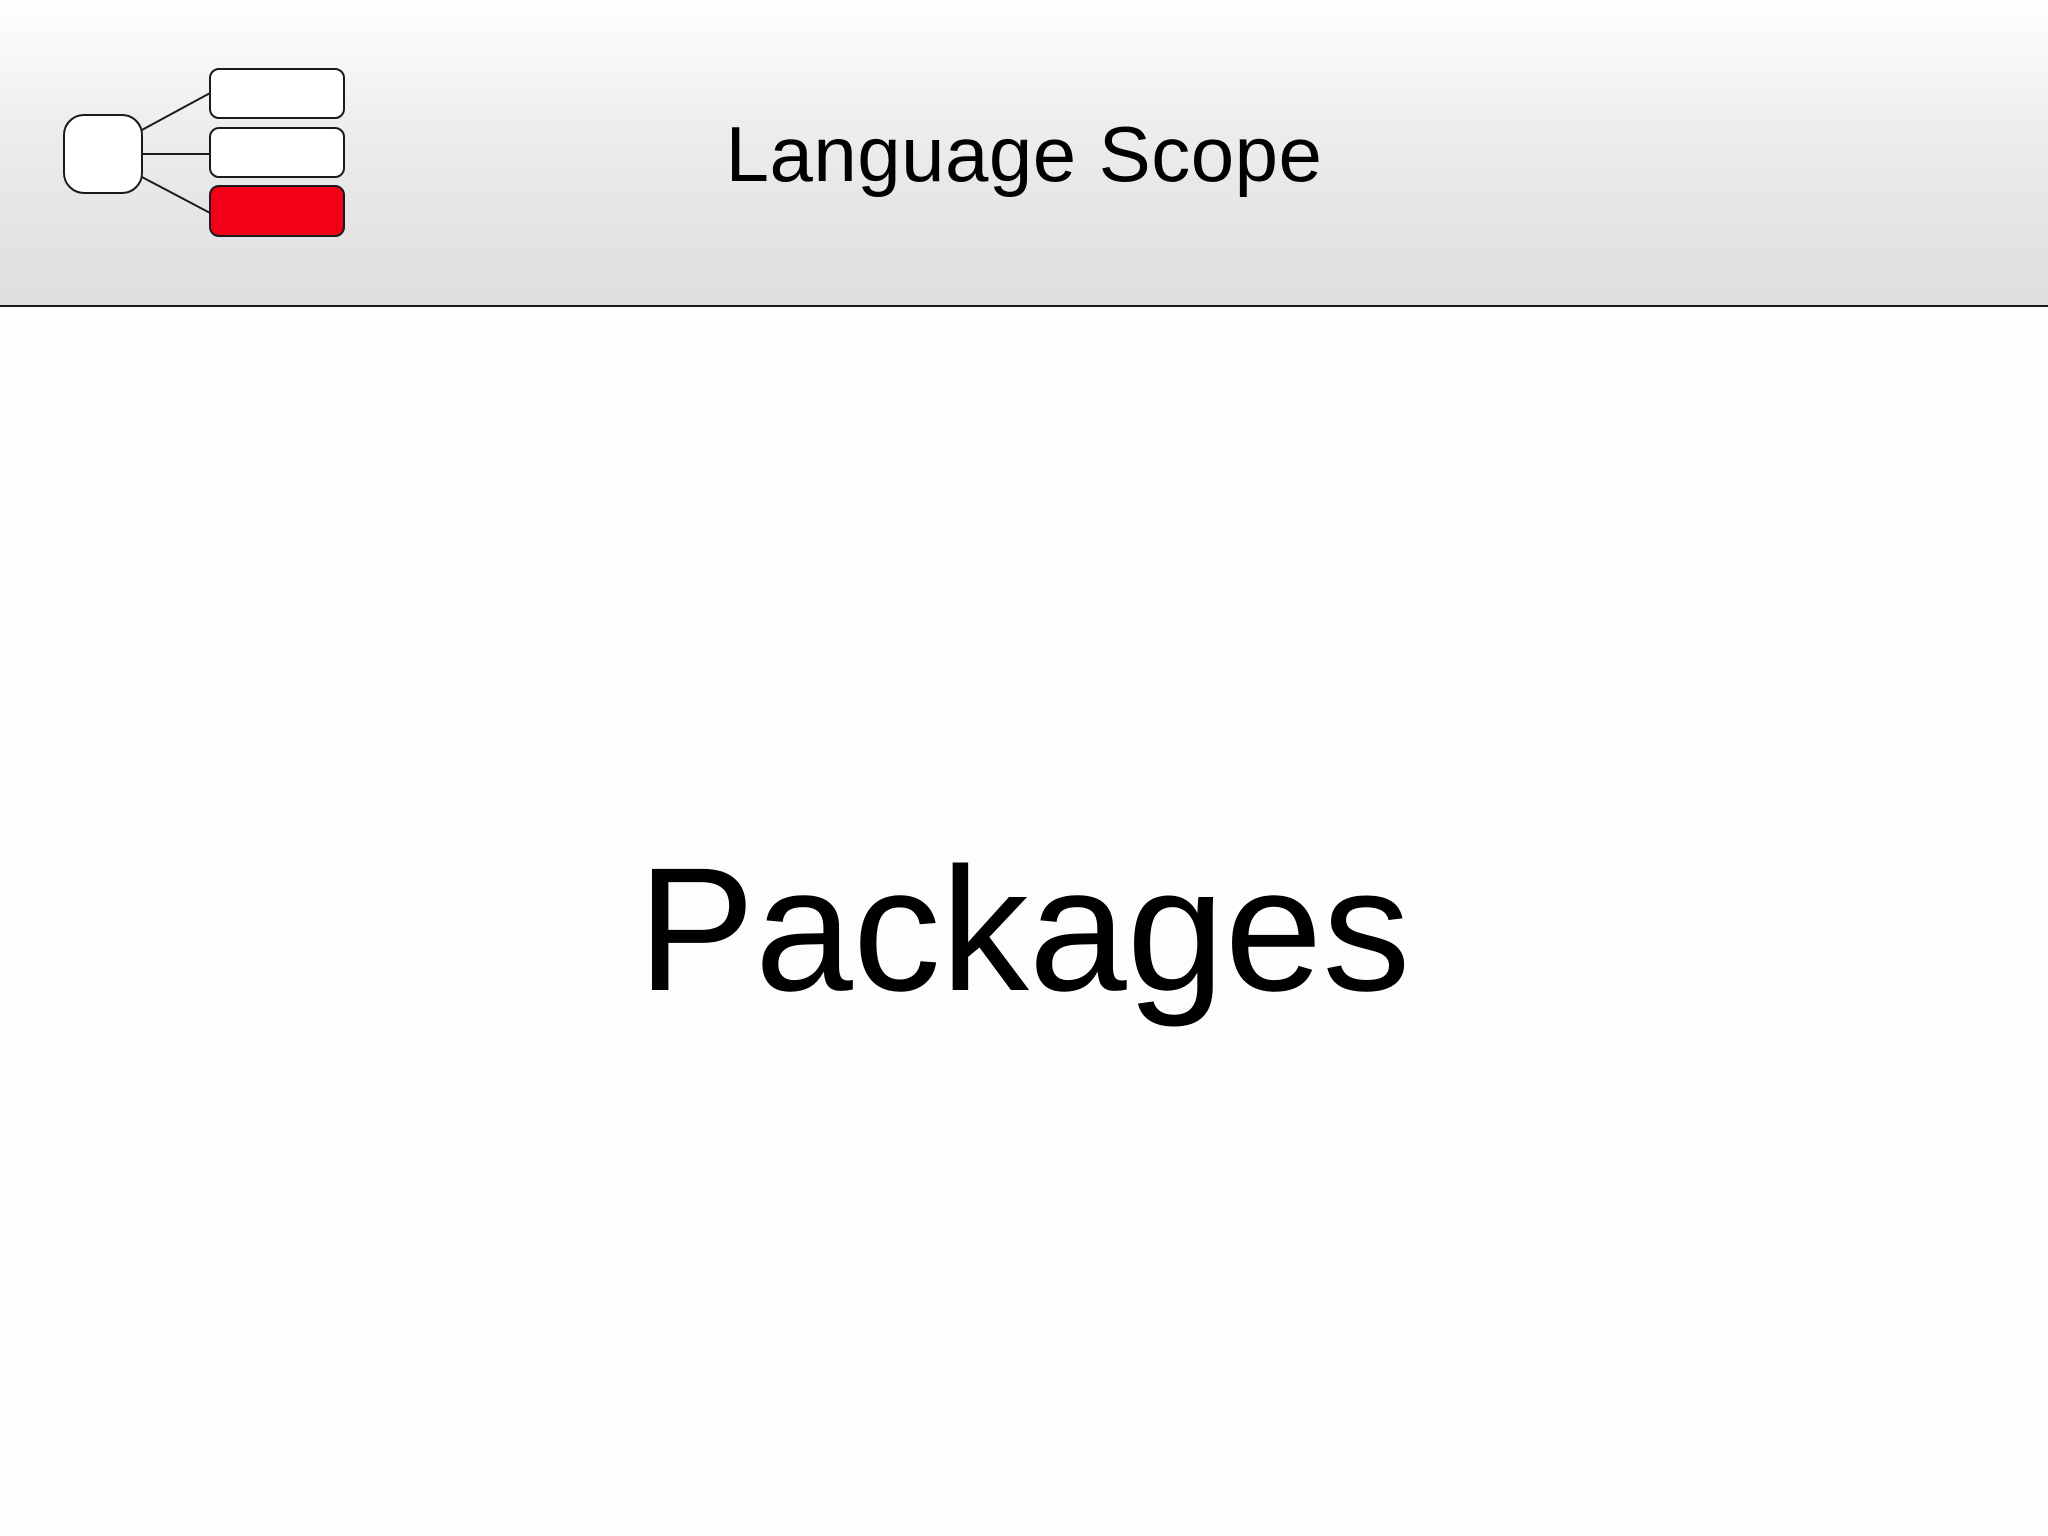 This screenshot has height=1536, width=2048. Describe the element at coordinates (1024, 930) in the screenshot. I see `section-title: Packages` at that location.